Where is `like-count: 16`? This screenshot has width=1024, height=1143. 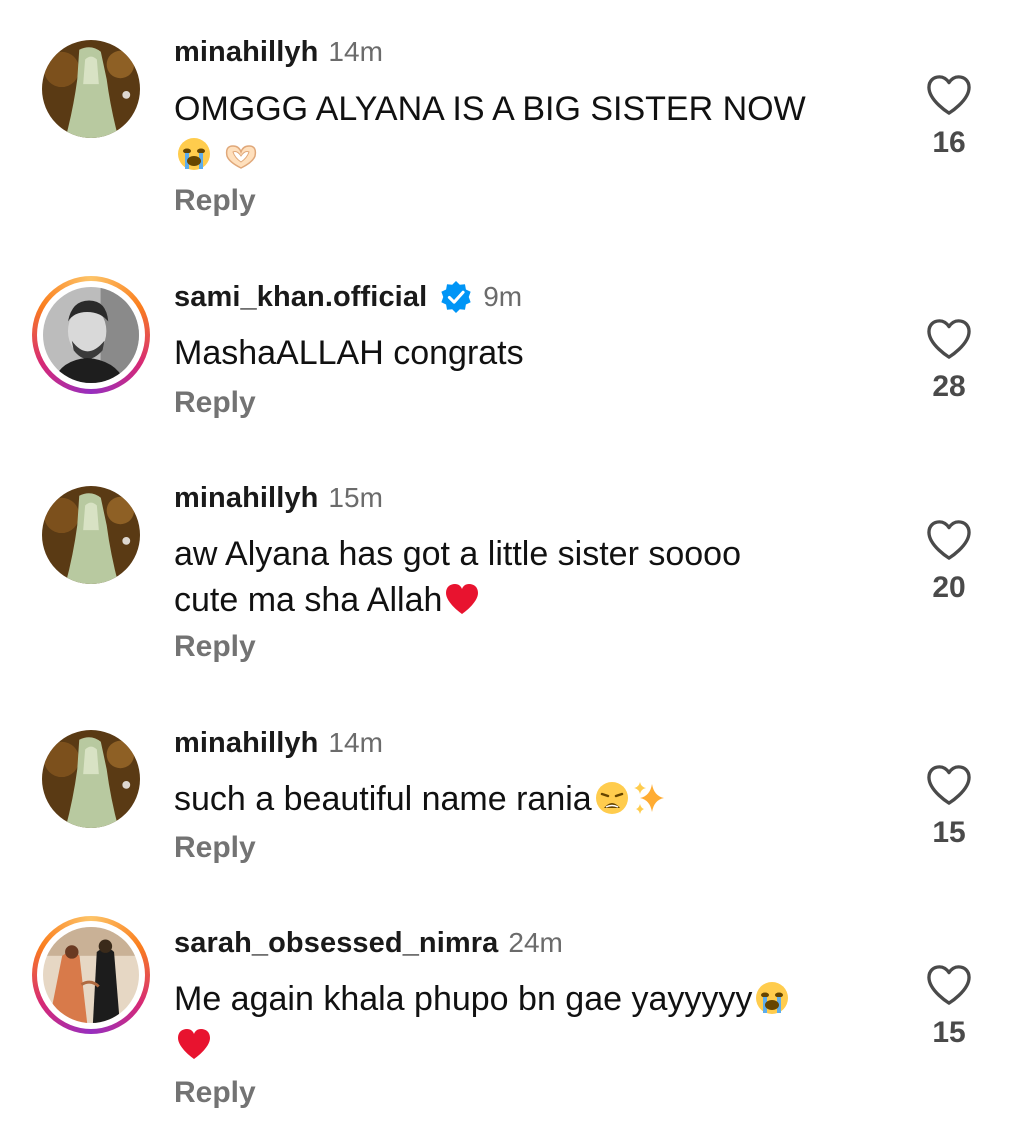 like-count: 16 is located at coordinates (949, 142).